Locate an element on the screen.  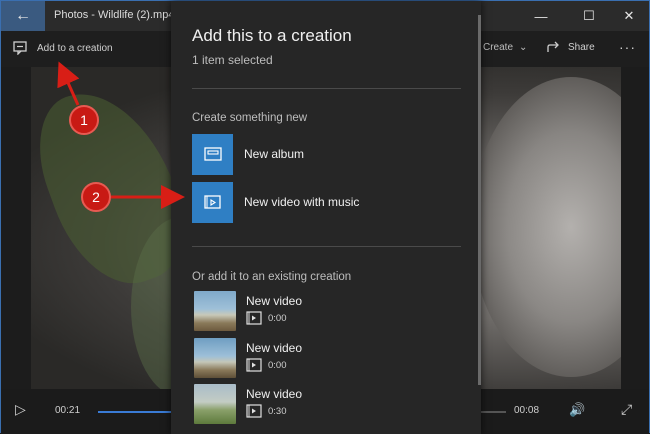
annotation-marker-2: 2 is located at coordinates (96, 197).